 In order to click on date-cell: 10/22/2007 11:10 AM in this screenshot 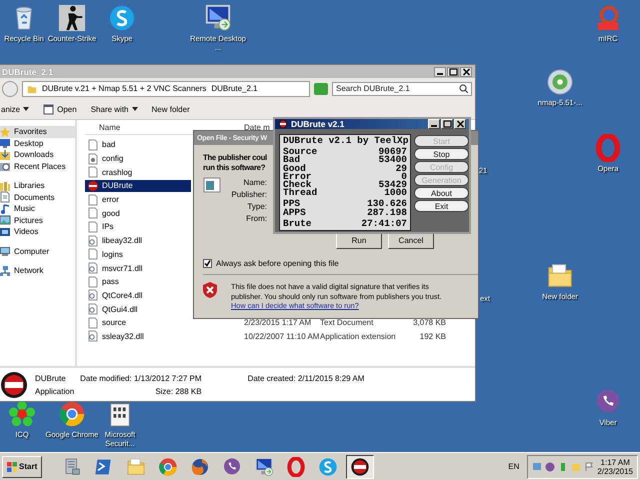, I will do `click(282, 336)`.